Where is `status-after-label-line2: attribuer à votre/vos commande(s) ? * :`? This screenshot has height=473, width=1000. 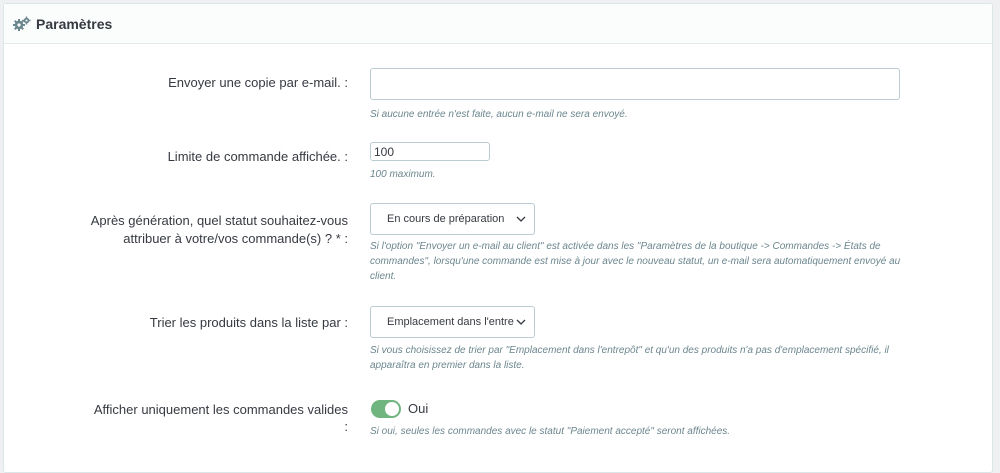 status-after-label-line2: attribuer à votre/vos commande(s) ? * : is located at coordinates (235, 238).